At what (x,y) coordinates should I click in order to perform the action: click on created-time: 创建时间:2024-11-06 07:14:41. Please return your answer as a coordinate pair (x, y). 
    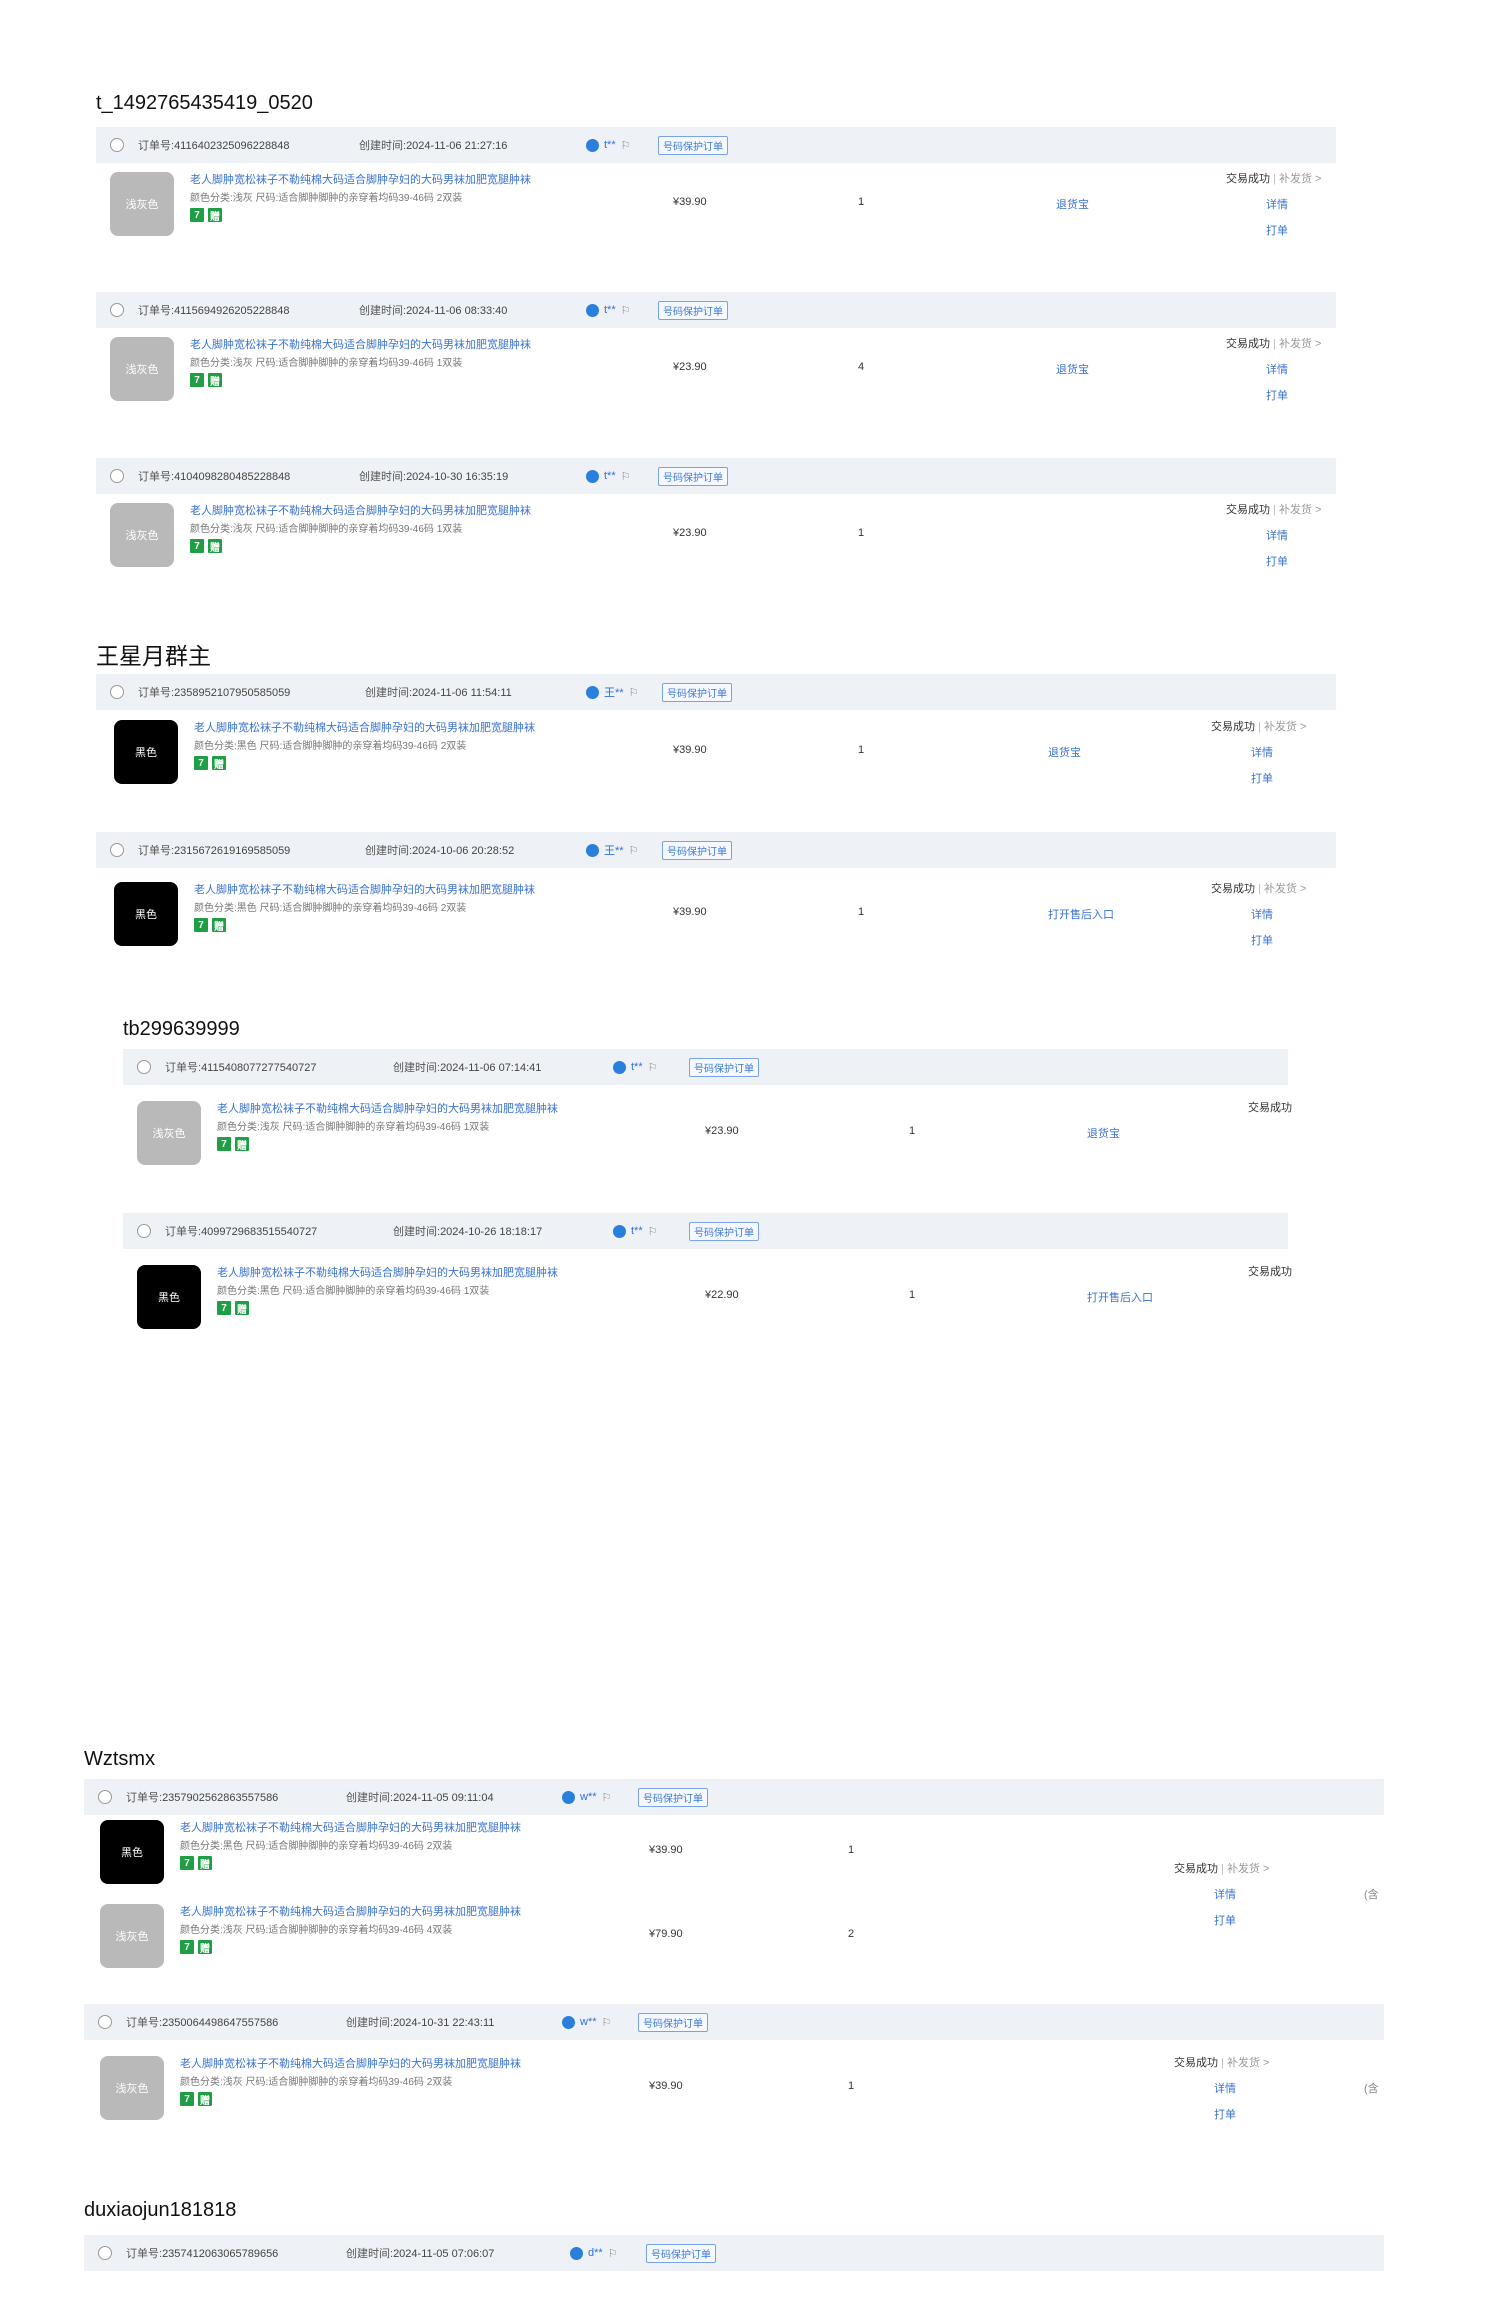
    Looking at the image, I should click on (467, 1067).